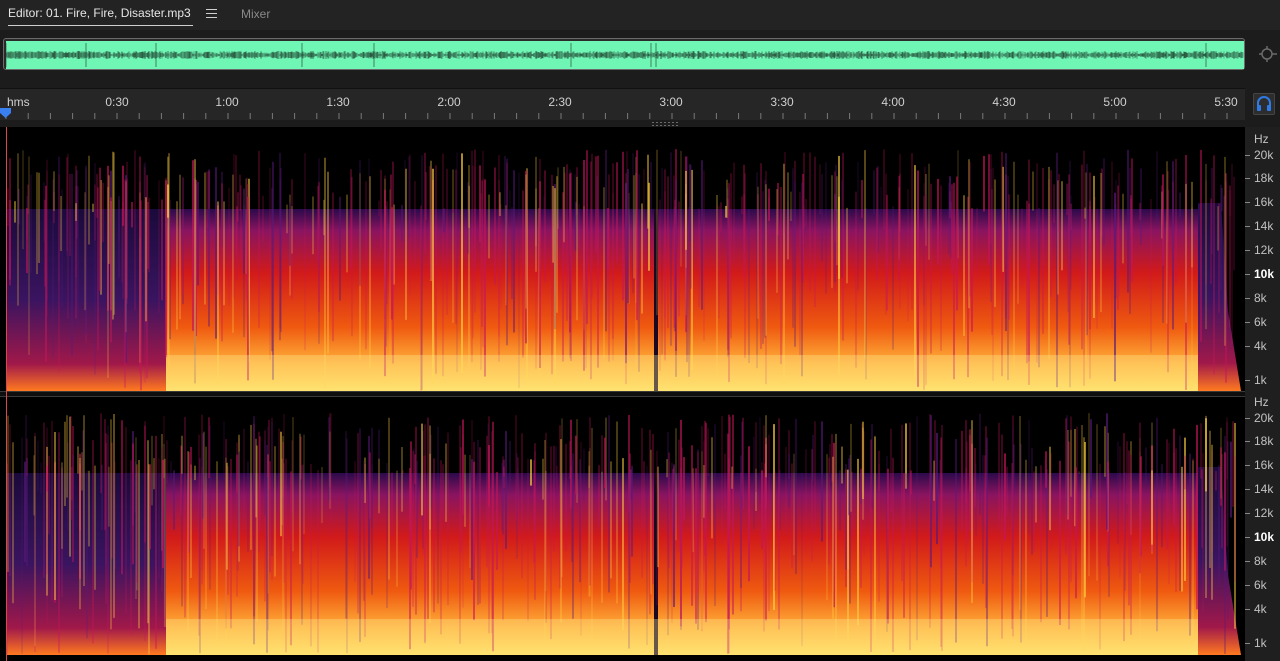 This screenshot has width=1280, height=661. I want to click on playhead-marker-icon, so click(5, 113).